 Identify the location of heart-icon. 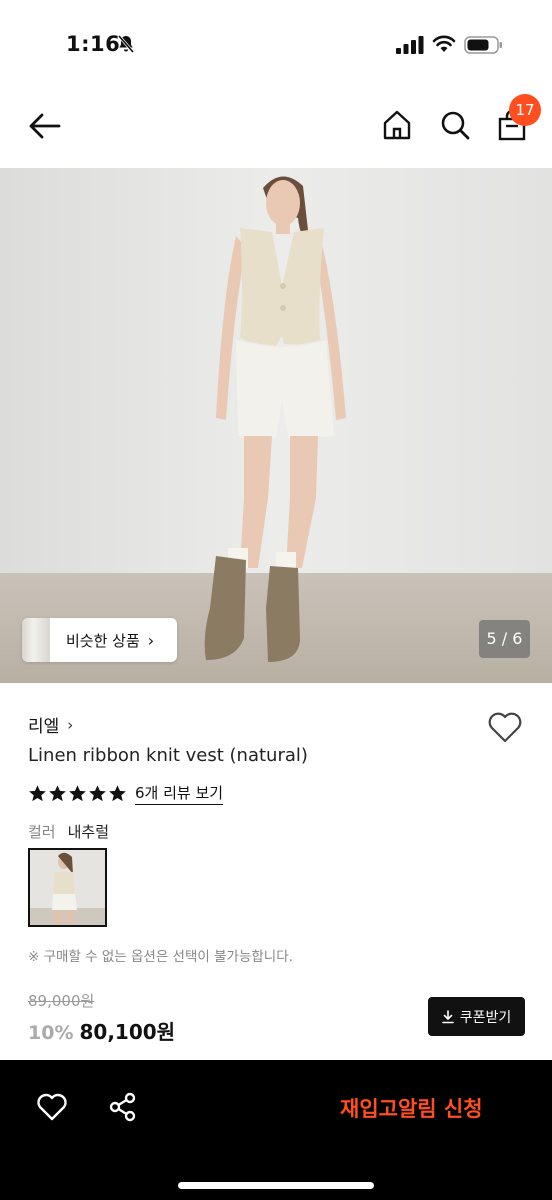
(52, 1107).